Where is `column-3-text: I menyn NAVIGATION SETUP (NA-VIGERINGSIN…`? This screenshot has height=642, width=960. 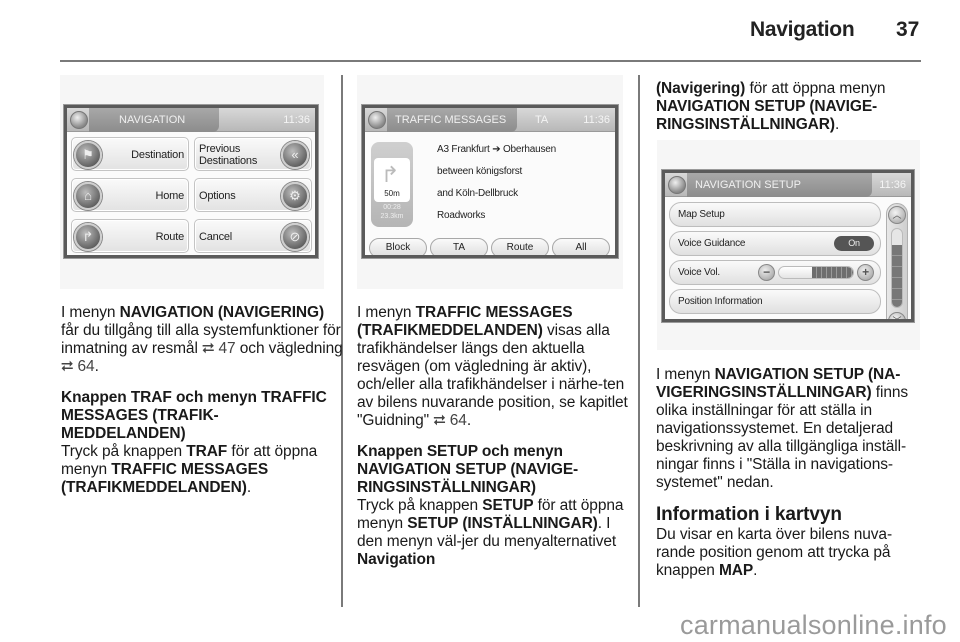
column-3-text: I menyn NAVIGATION SETUP (NA-VIGERINGSIN… is located at coordinates (791, 473).